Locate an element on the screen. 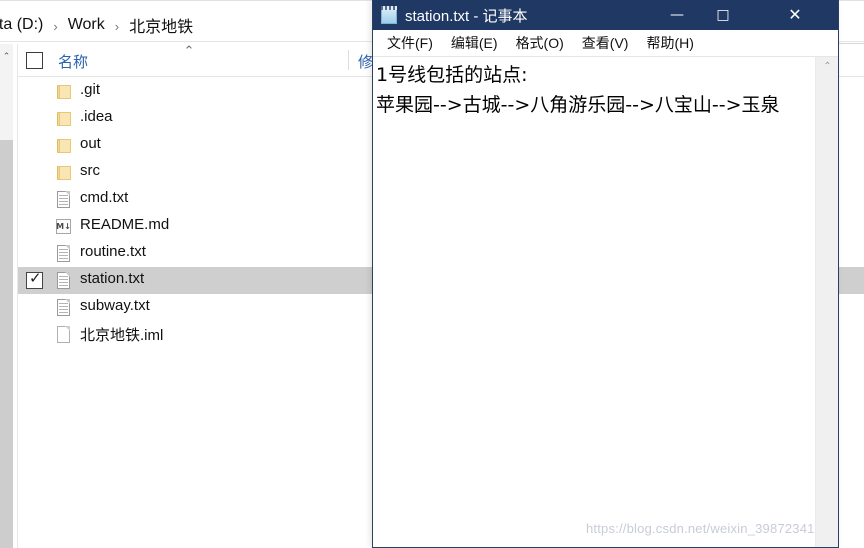 This screenshot has height=548, width=864. file-name: 北京地铁.iml is located at coordinates (121, 334).